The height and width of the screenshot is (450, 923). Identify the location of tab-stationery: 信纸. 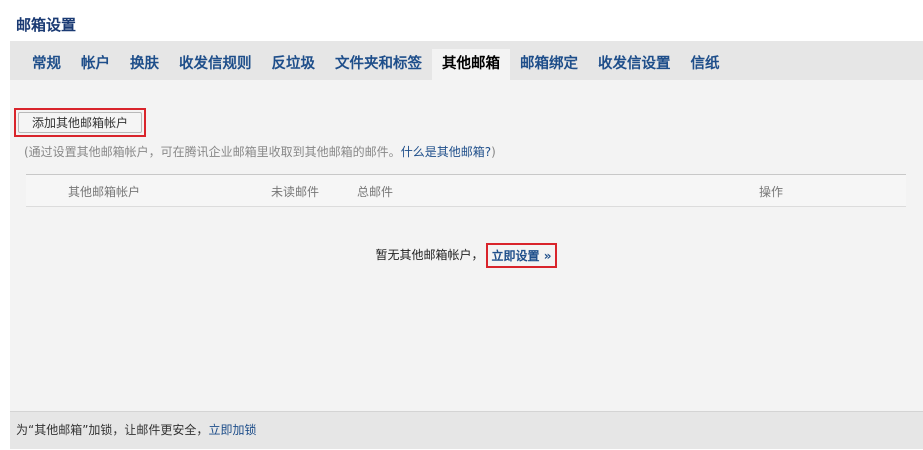
(705, 64).